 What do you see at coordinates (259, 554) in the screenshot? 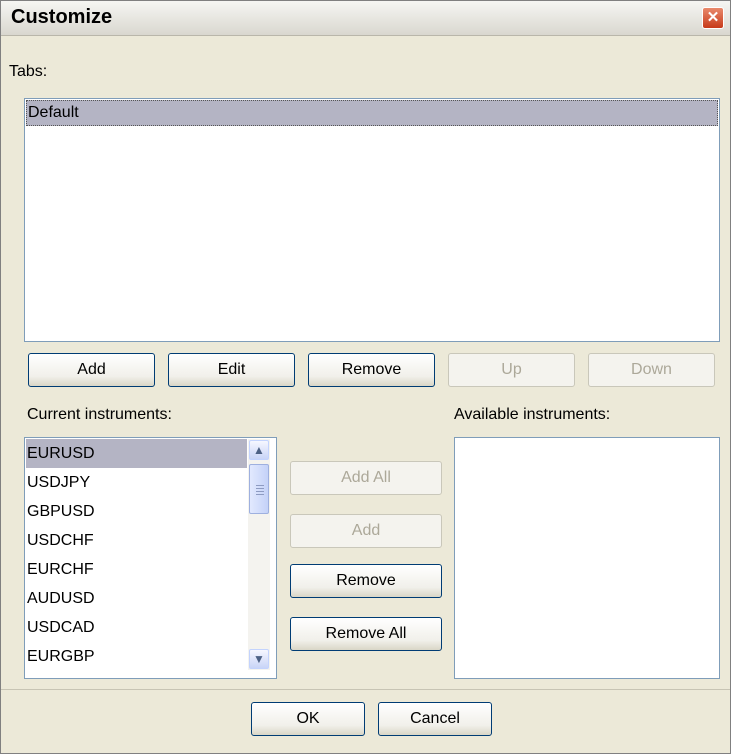
I see `vertical-scrollbar: ▲ ▼` at bounding box center [259, 554].